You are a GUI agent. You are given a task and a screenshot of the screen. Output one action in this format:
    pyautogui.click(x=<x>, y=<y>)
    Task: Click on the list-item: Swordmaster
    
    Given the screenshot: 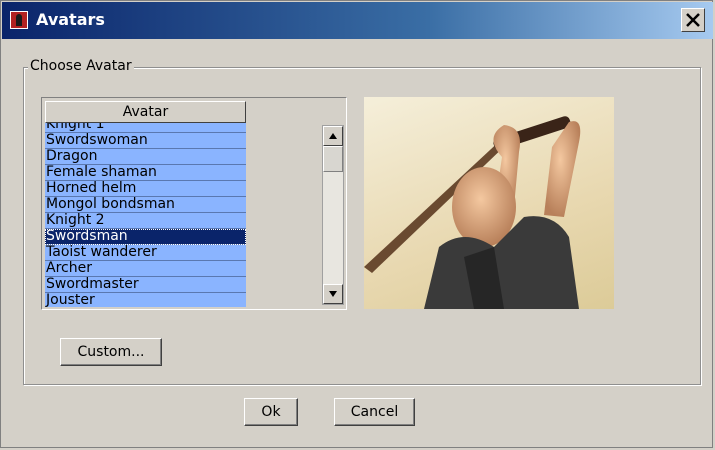 What is the action you would take?
    pyautogui.click(x=145, y=285)
    